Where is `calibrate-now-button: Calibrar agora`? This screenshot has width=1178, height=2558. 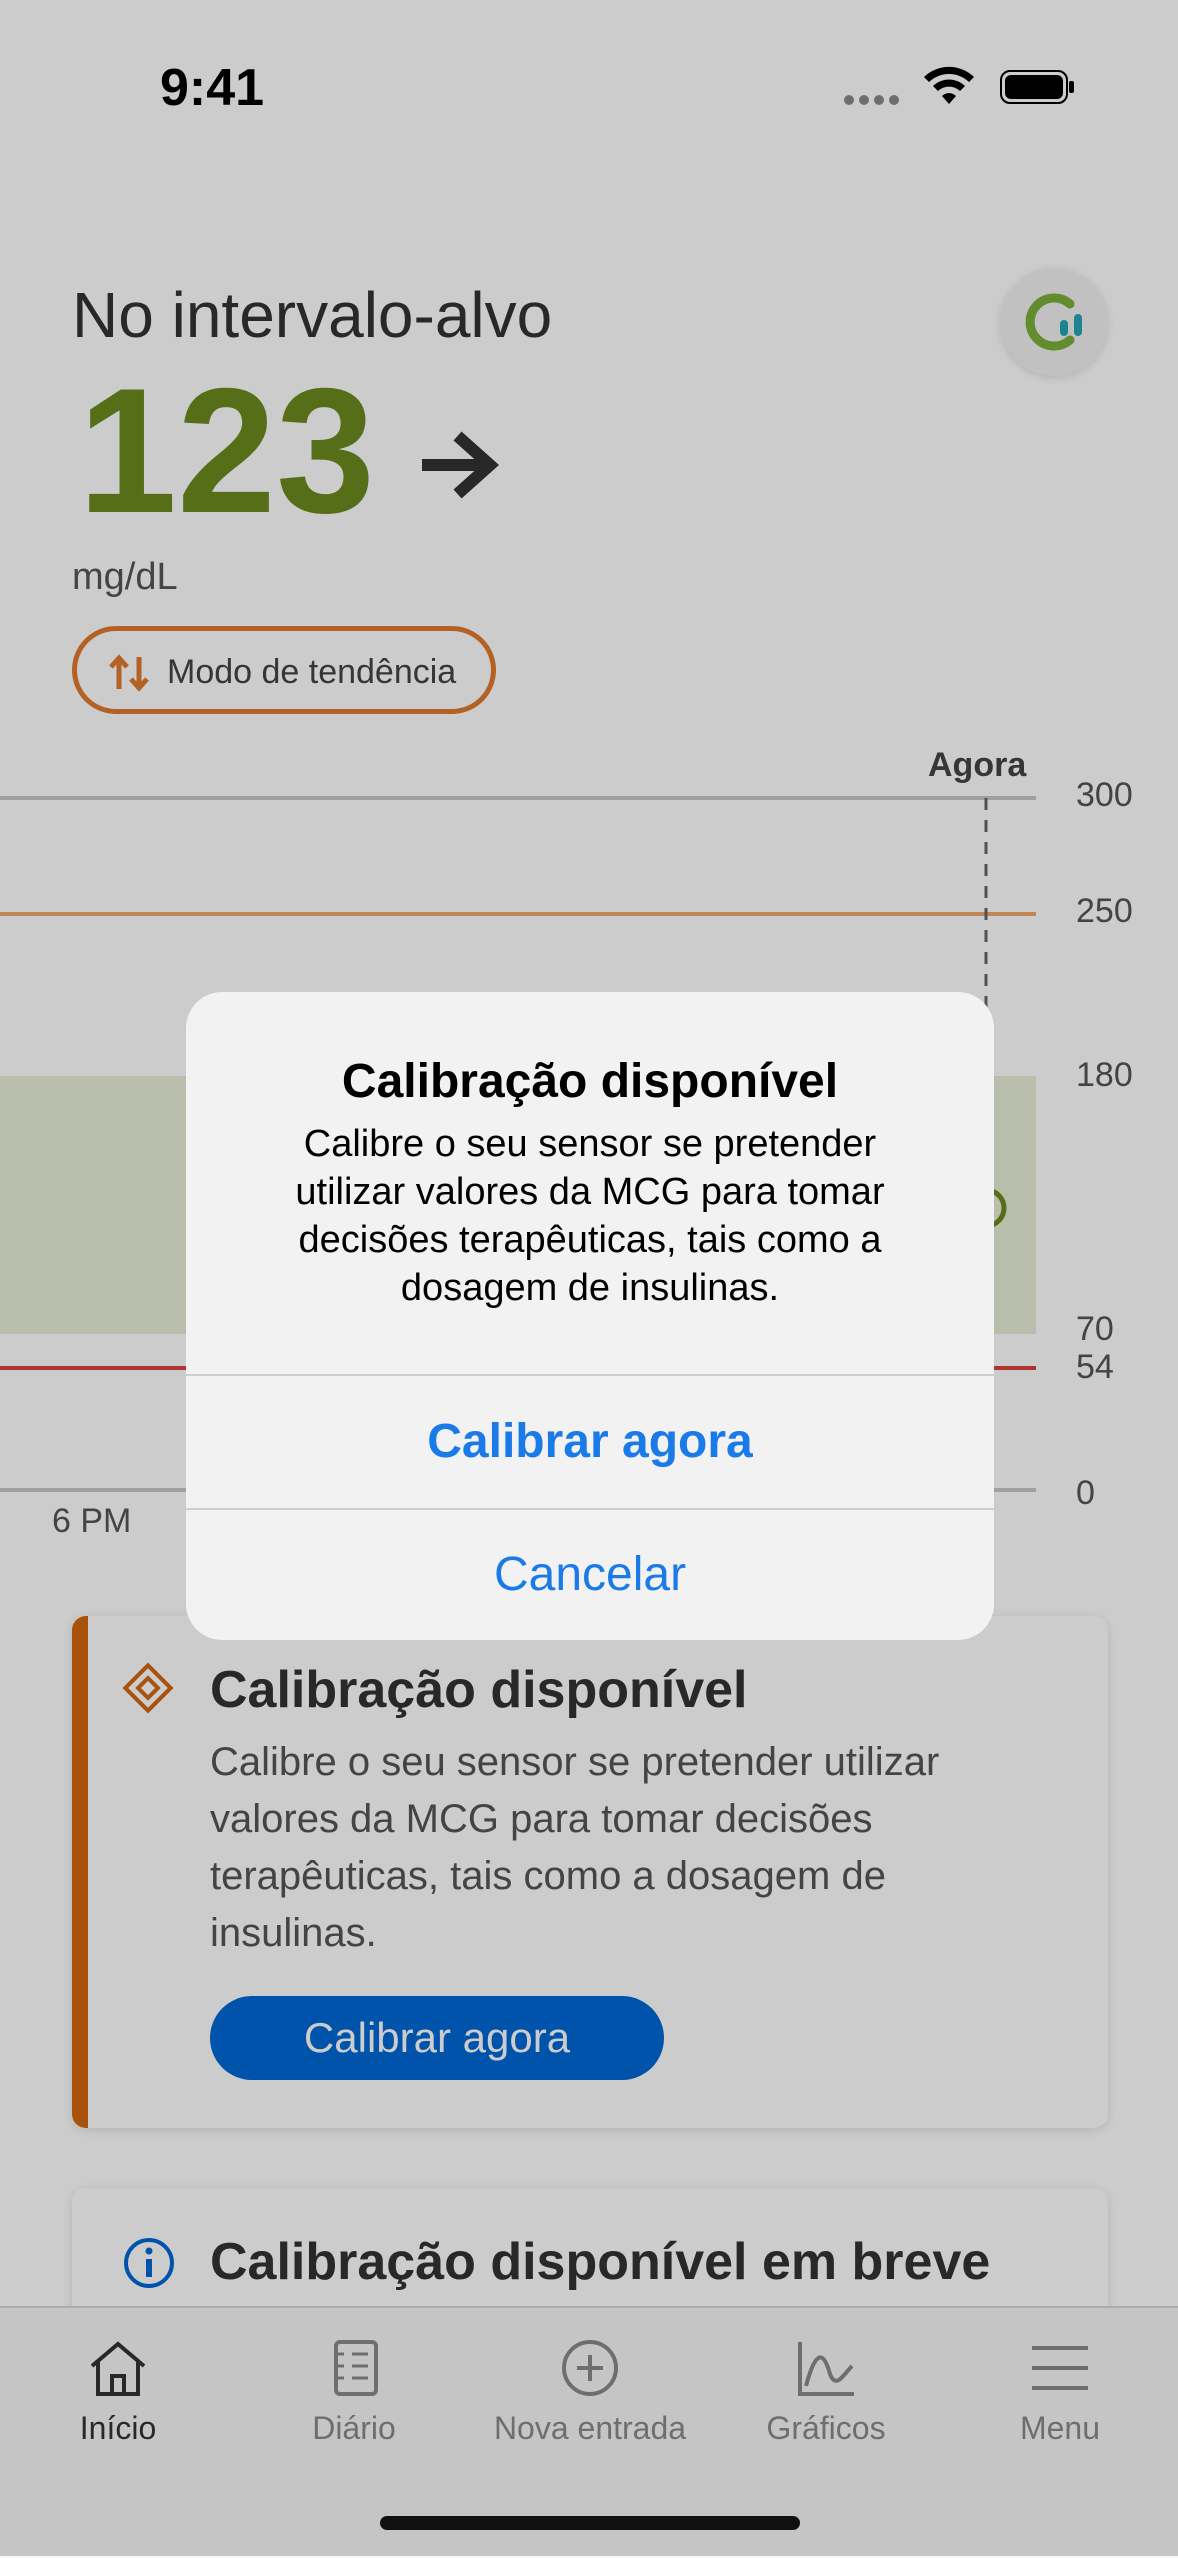 calibrate-now-button: Calibrar agora is located at coordinates (590, 1442).